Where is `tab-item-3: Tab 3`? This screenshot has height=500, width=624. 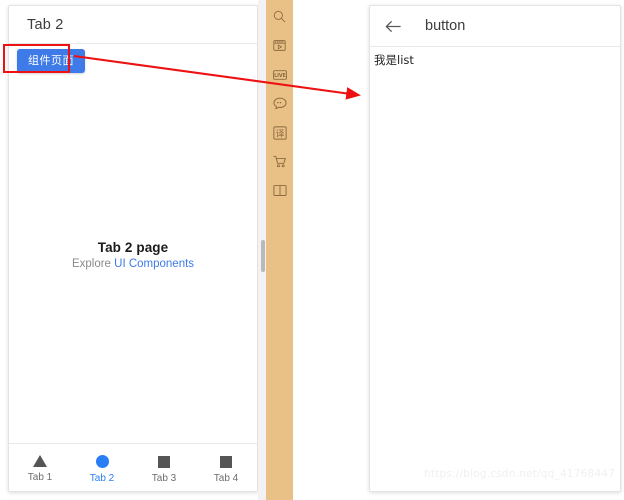
tab-item-3: Tab 3 is located at coordinates (164, 467).